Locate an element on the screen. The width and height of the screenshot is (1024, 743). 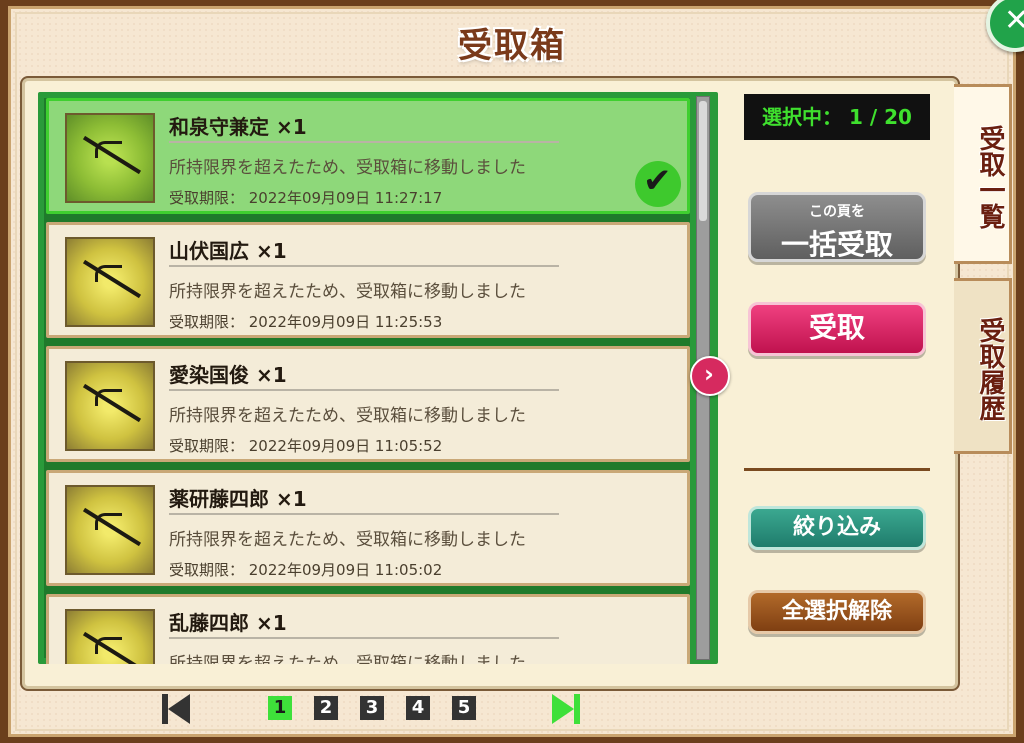
pagination: 1 2 3 4 5 is located at coordinates (512, 709).